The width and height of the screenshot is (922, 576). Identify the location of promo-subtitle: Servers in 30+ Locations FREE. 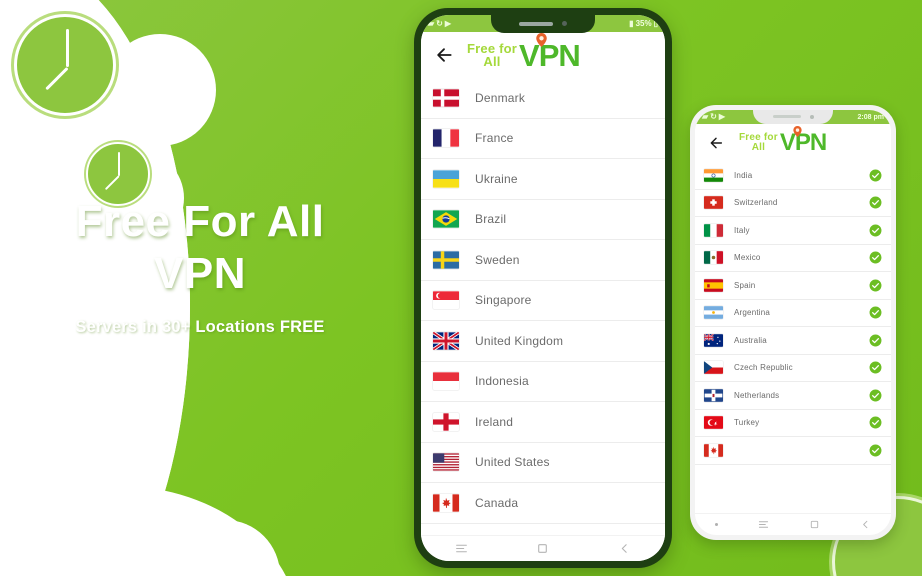
(200, 326).